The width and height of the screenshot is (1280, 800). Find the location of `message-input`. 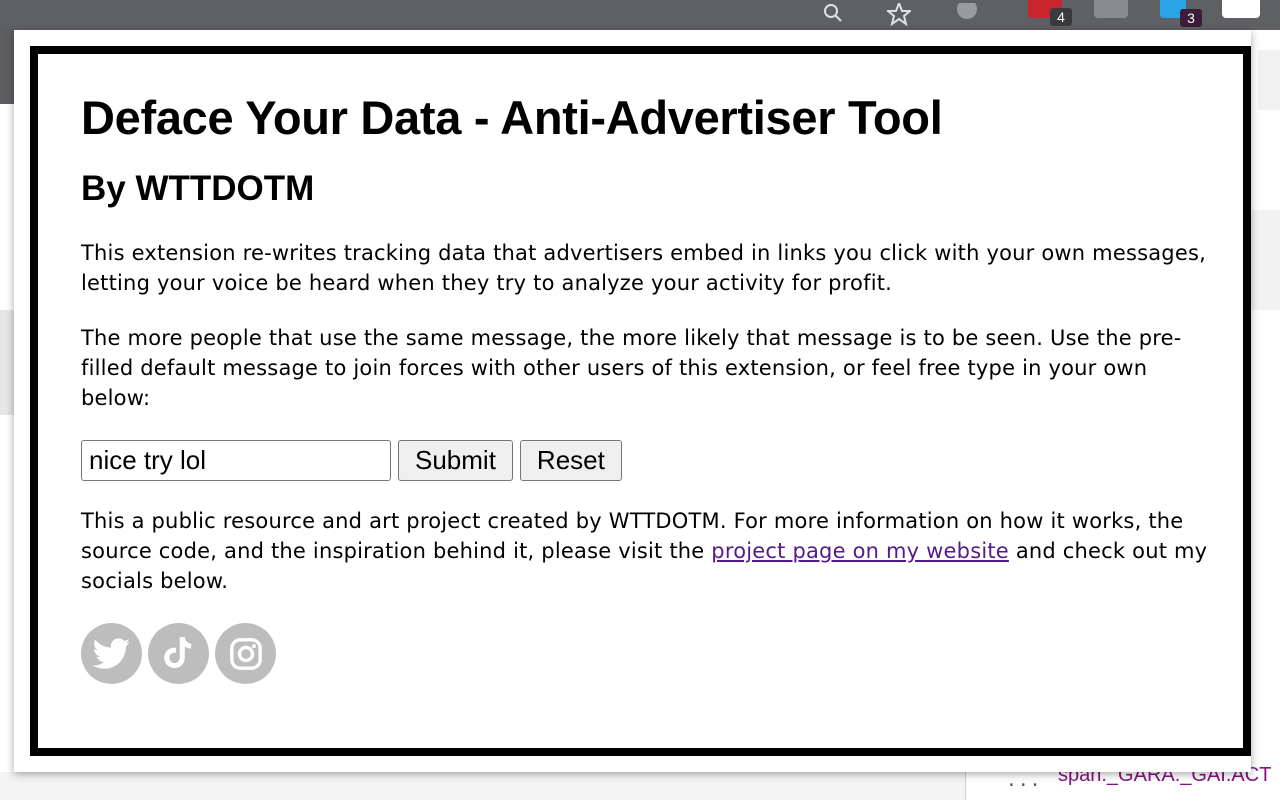

message-input is located at coordinates (236, 460).